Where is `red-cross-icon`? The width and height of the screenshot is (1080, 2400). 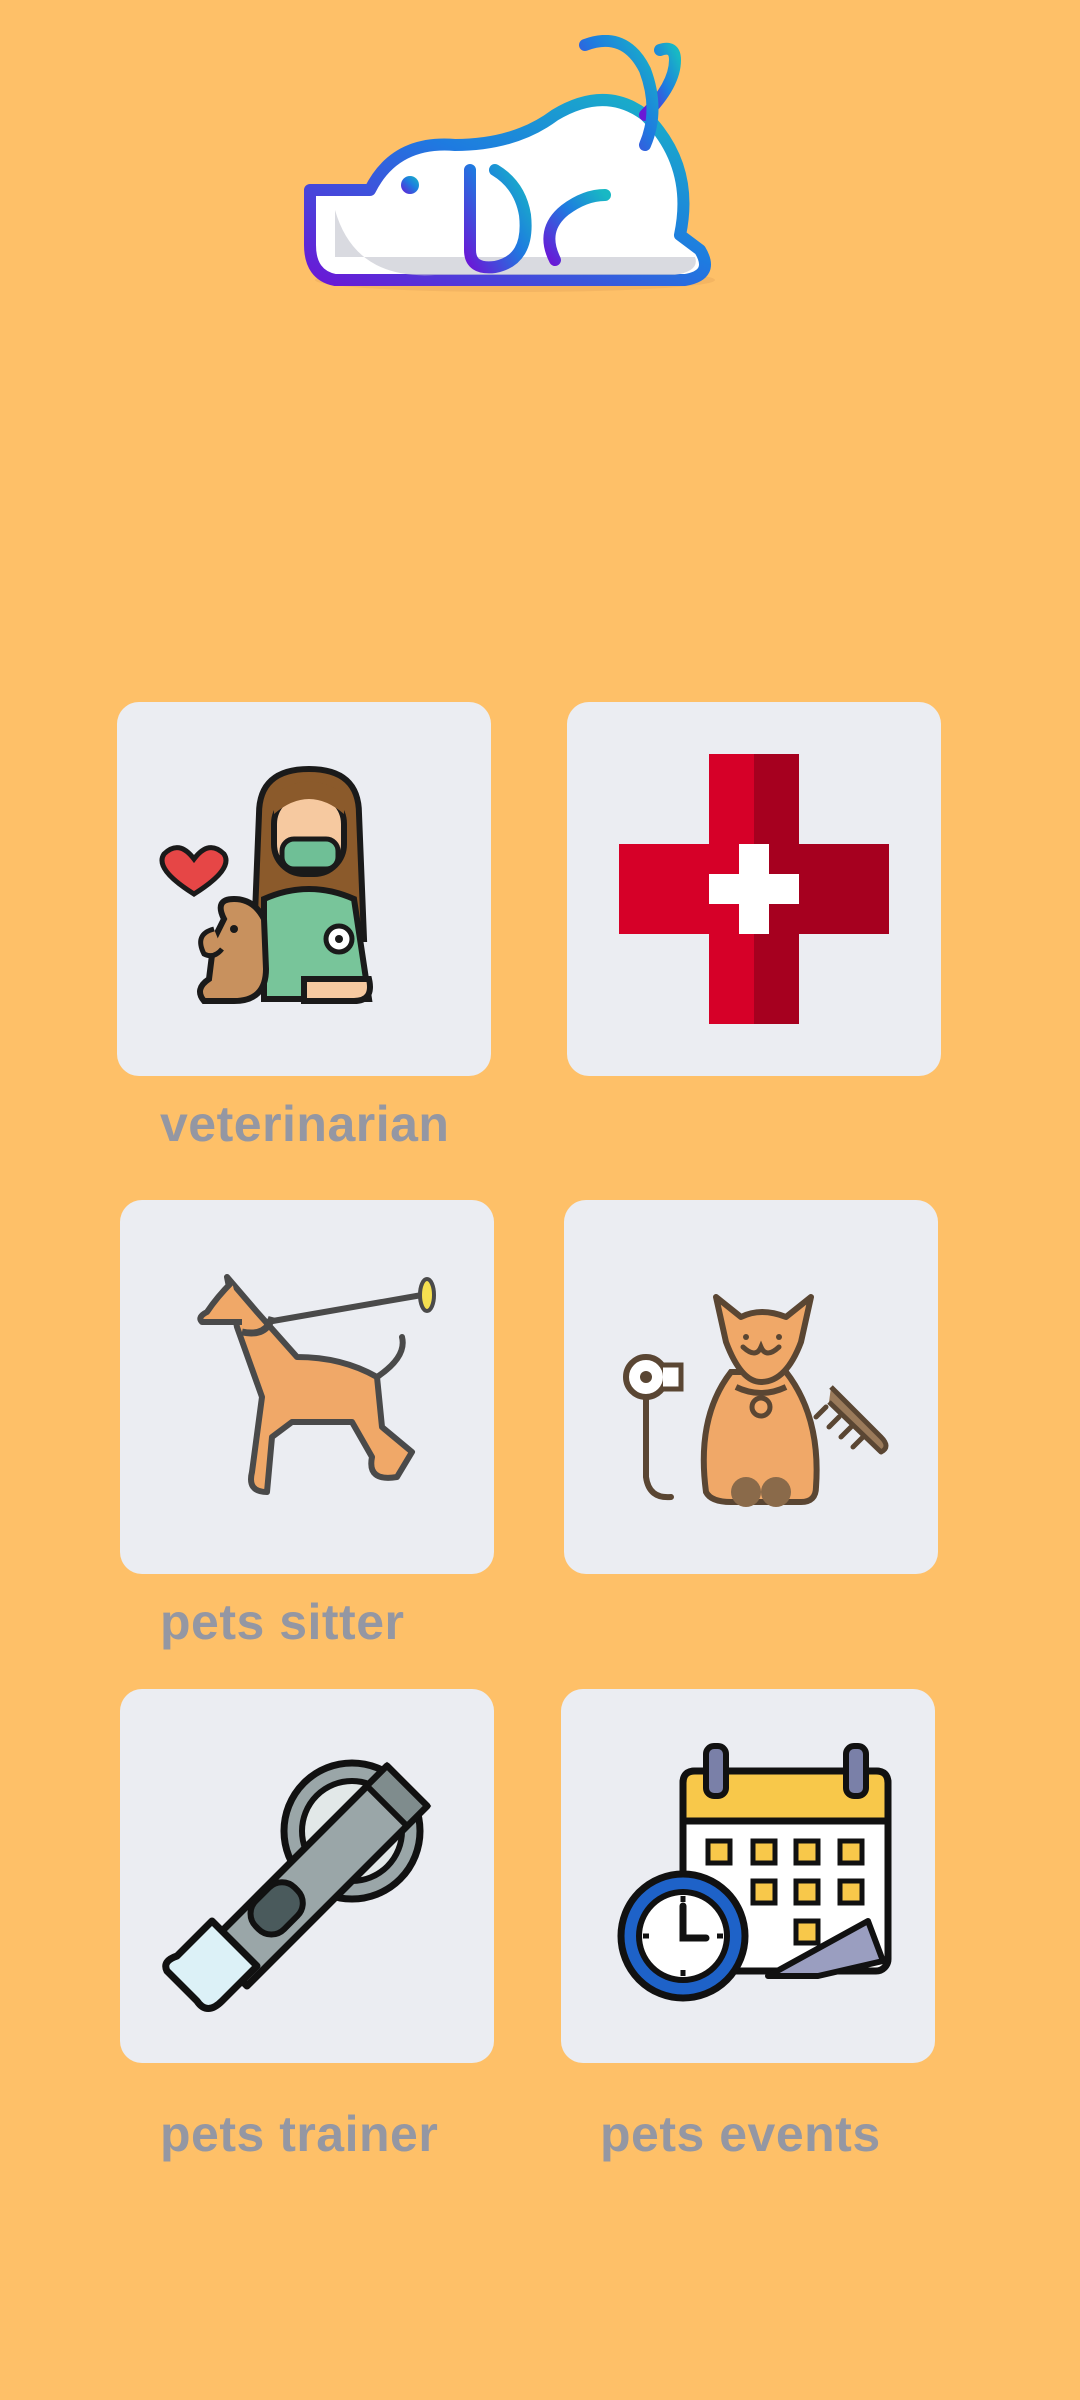 red-cross-icon is located at coordinates (754, 889).